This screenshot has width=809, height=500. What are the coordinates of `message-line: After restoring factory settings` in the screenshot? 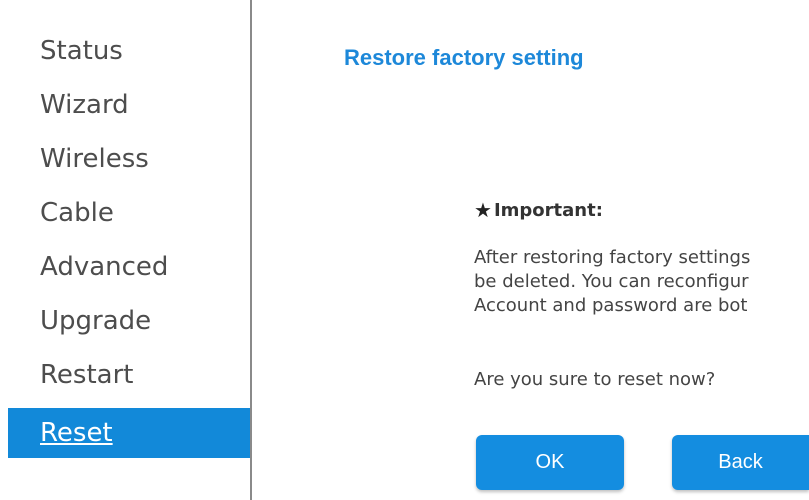 It's located at (612, 257).